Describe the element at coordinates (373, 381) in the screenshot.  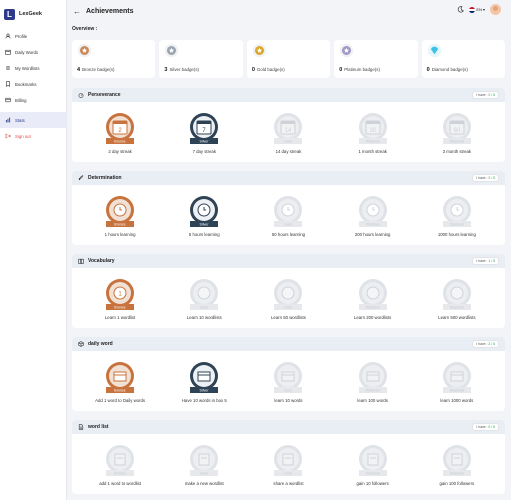
I see `achievement-badge: Platinum learn 100 words` at that location.